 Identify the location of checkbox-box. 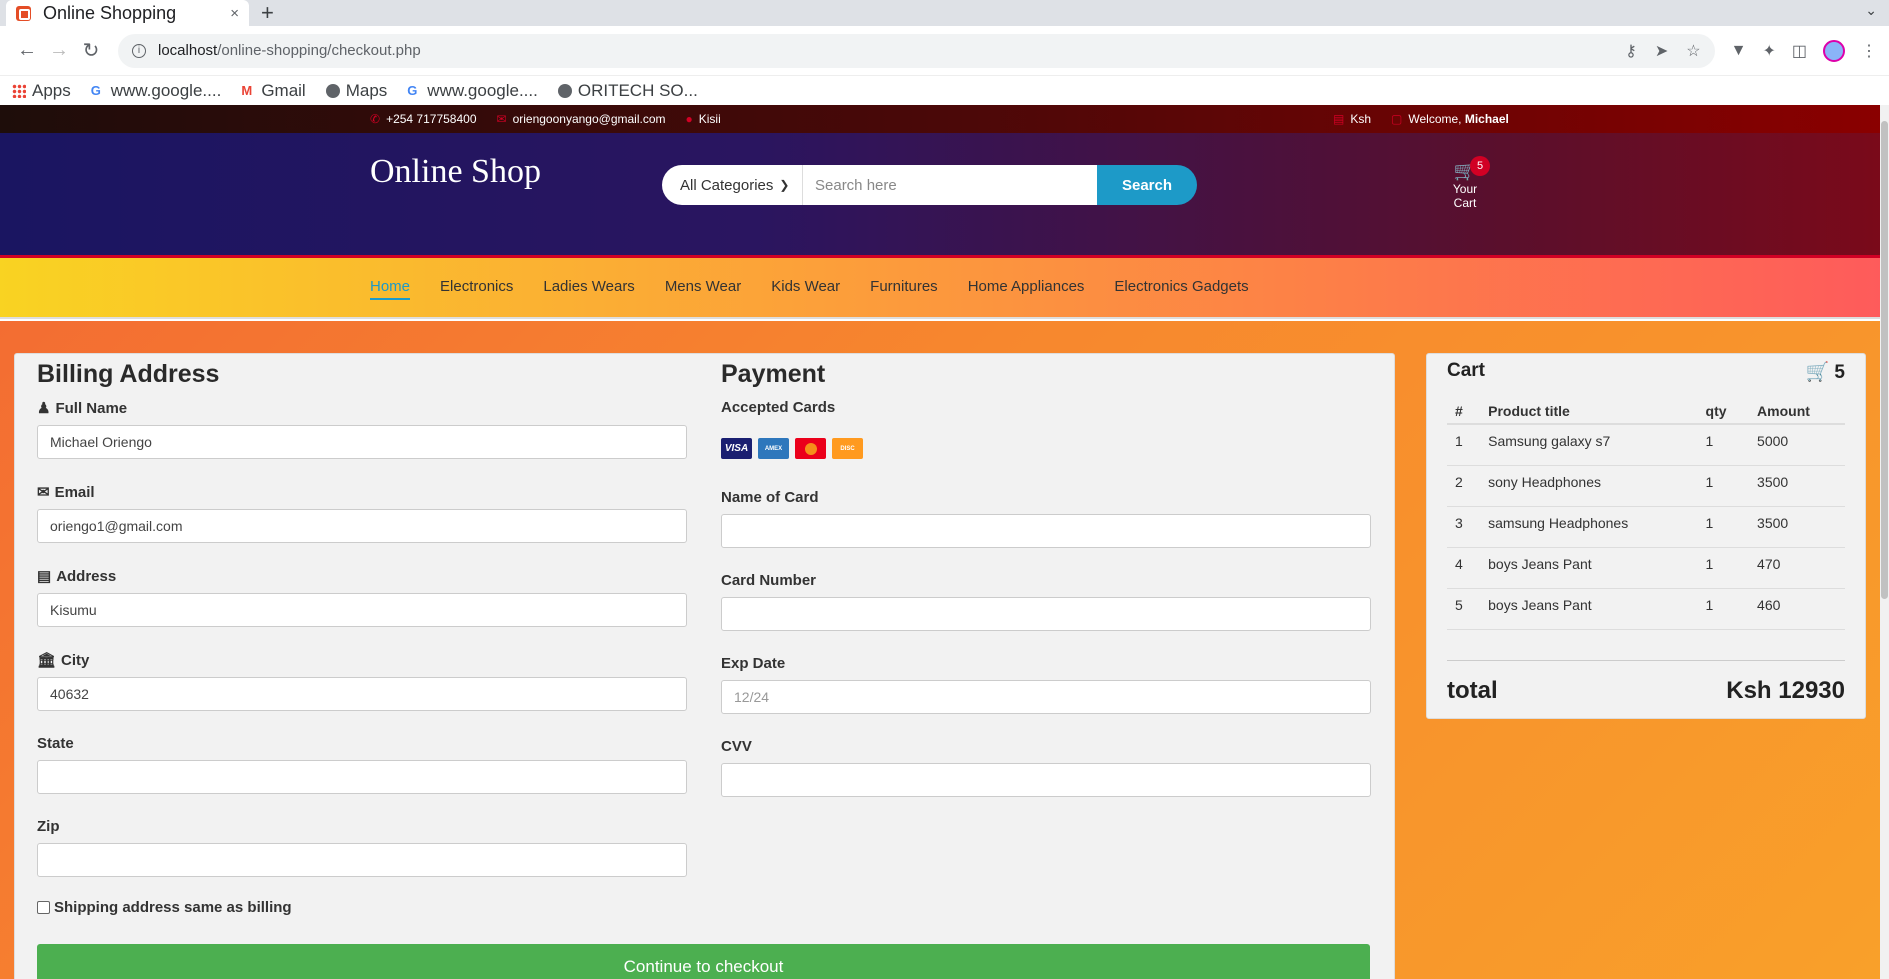
(43, 907).